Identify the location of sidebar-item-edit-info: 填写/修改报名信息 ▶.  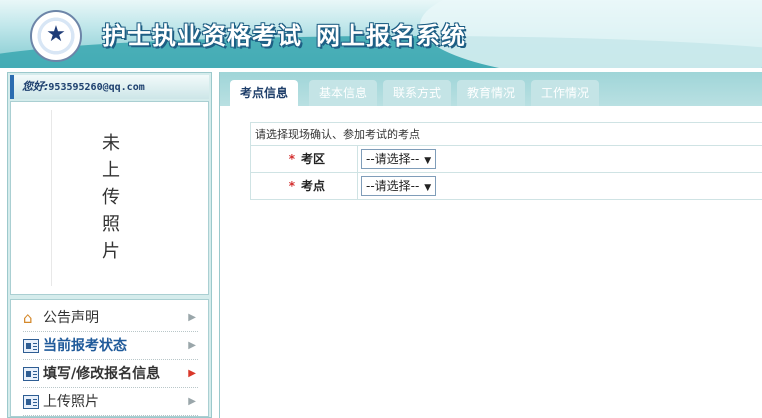
(110, 374).